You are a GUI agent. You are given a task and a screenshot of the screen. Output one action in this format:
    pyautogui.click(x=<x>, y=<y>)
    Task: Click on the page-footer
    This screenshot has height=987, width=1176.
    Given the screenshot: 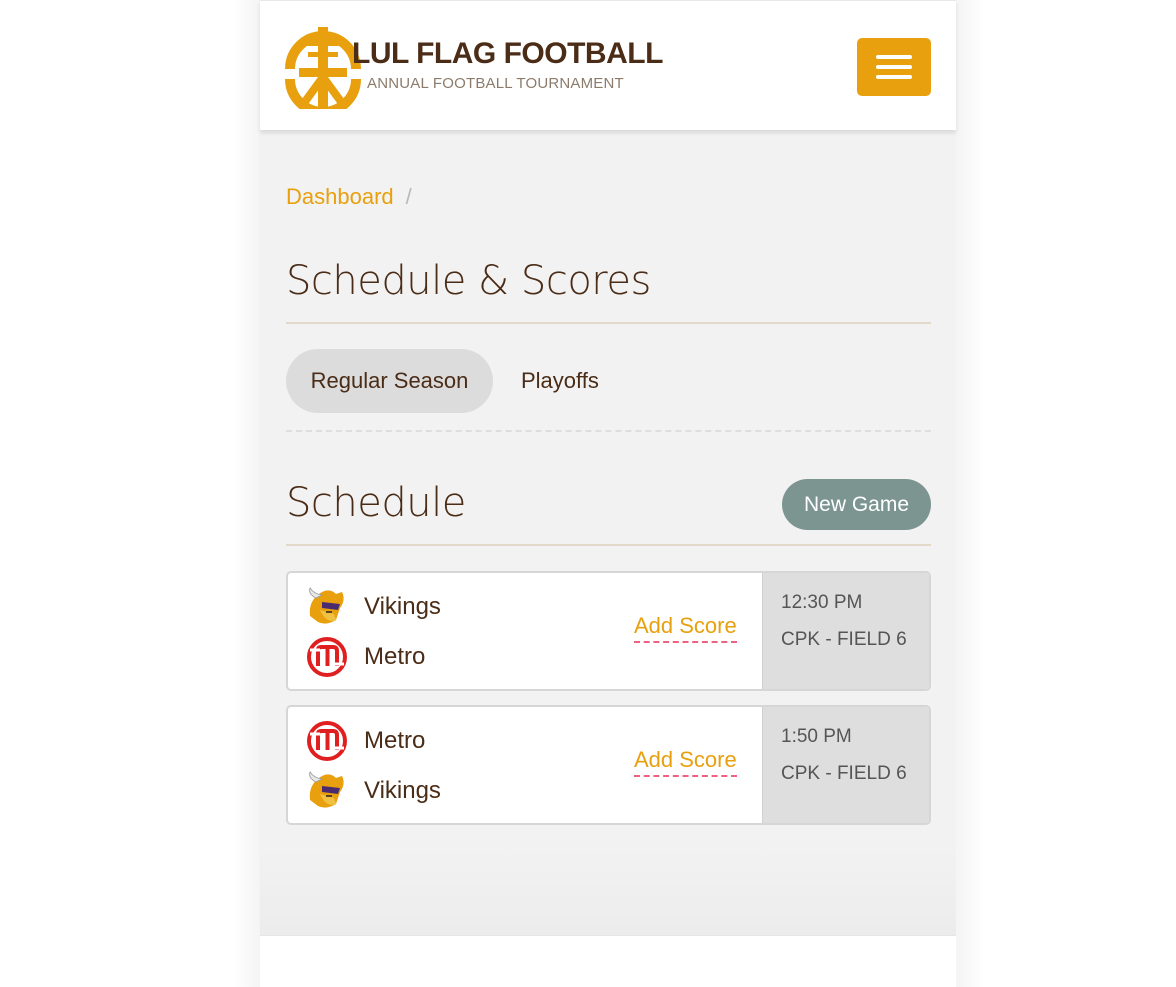 What is the action you would take?
    pyautogui.click(x=608, y=961)
    